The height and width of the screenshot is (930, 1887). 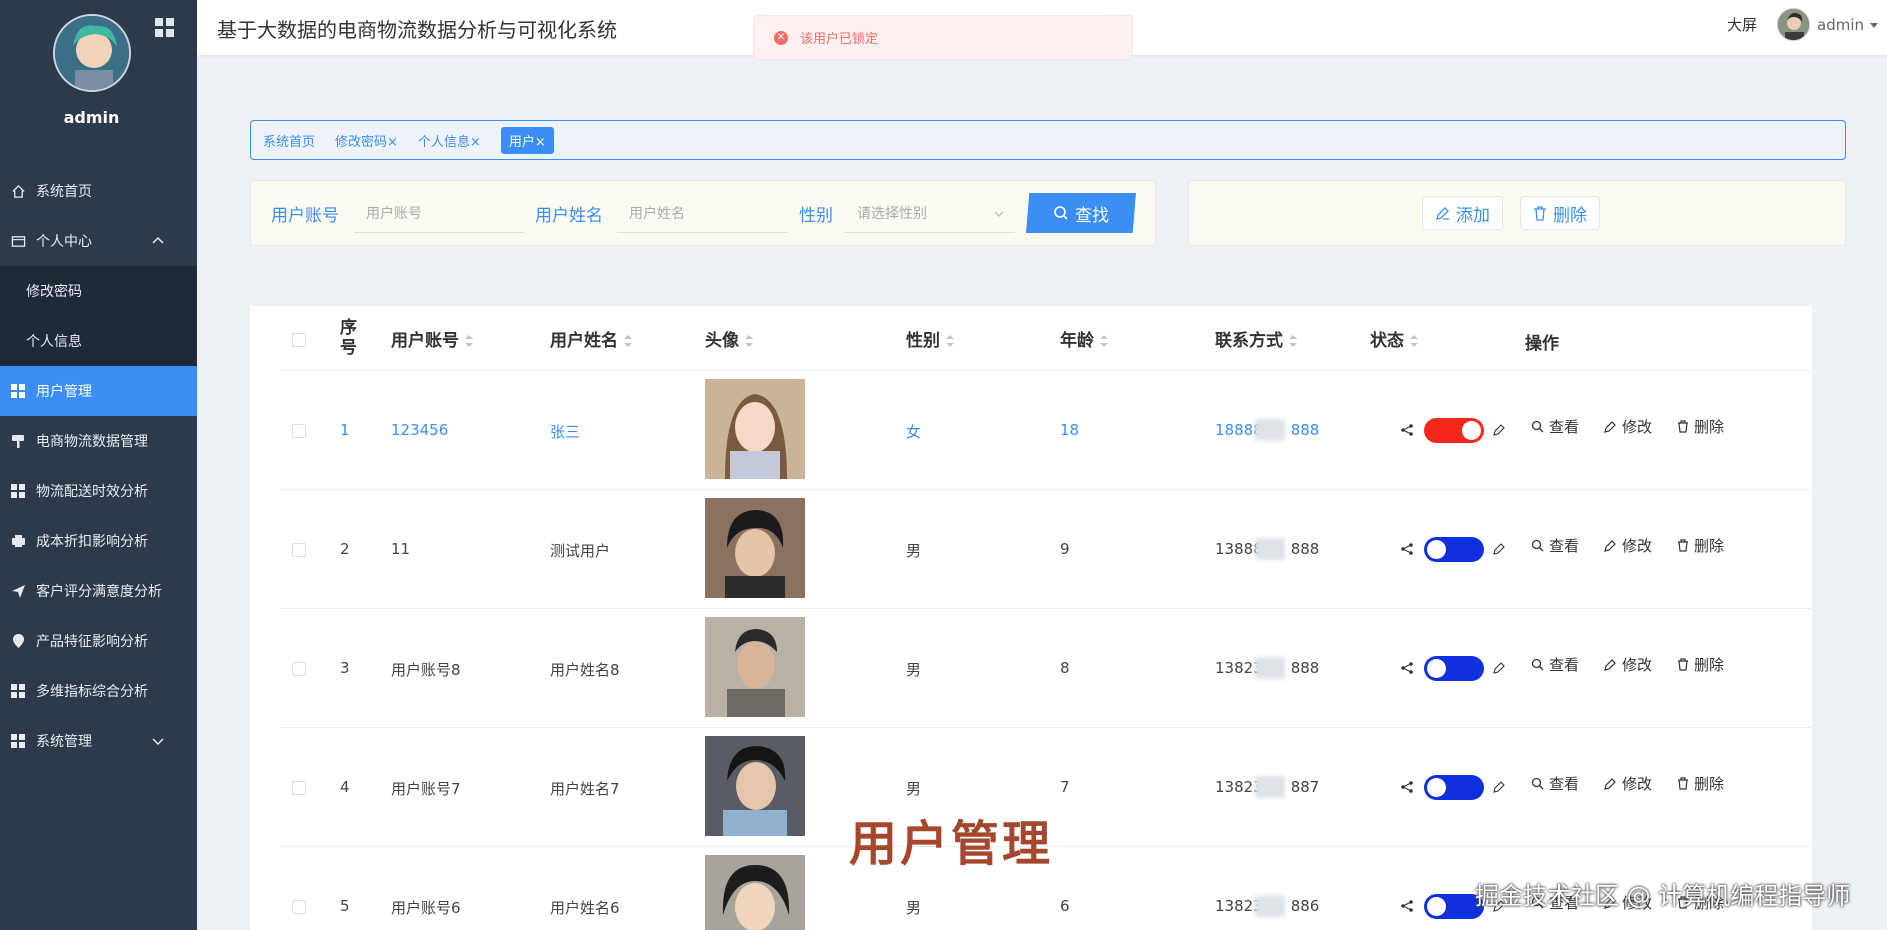 What do you see at coordinates (98, 241) in the screenshot?
I see `sidebar-item-personal-center: 个人中心` at bounding box center [98, 241].